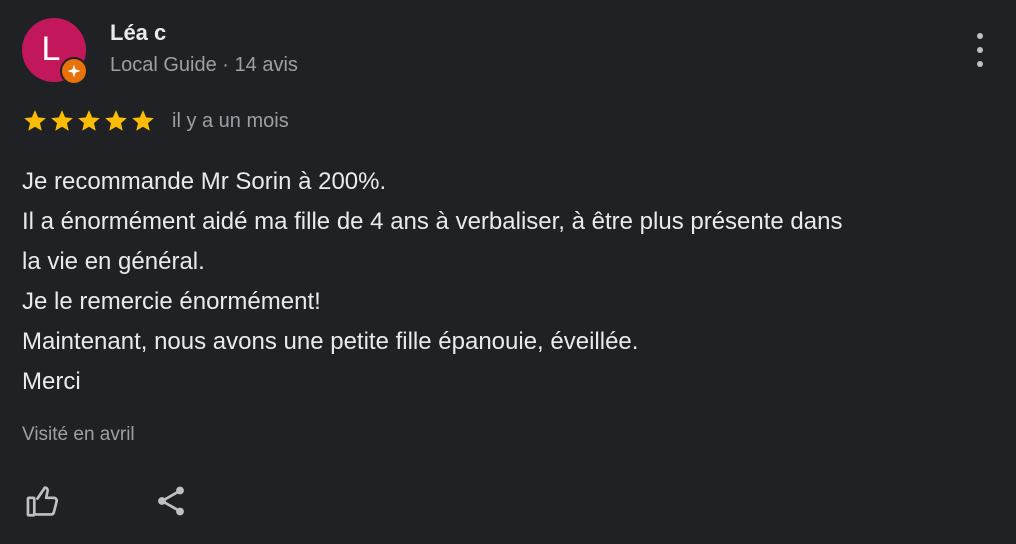 The width and height of the screenshot is (1016, 544). Describe the element at coordinates (51, 48) in the screenshot. I see `avatar-letter: L` at that location.